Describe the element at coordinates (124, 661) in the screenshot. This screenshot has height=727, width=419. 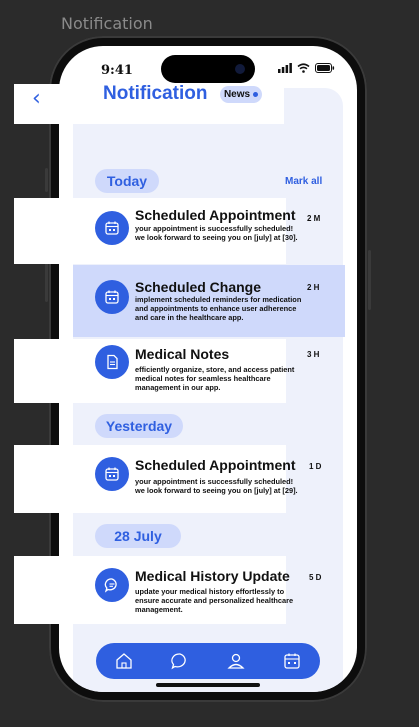
I see `home-icon` at that location.